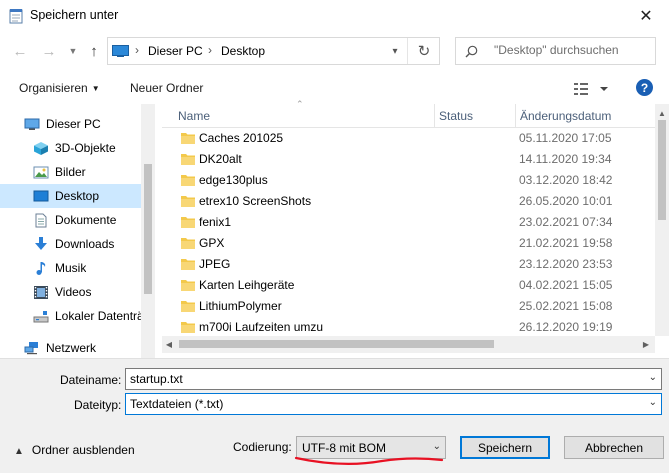  What do you see at coordinates (408, 306) in the screenshot?
I see `table-row: LithiumPolymer 25.02.2021 15:08` at bounding box center [408, 306].